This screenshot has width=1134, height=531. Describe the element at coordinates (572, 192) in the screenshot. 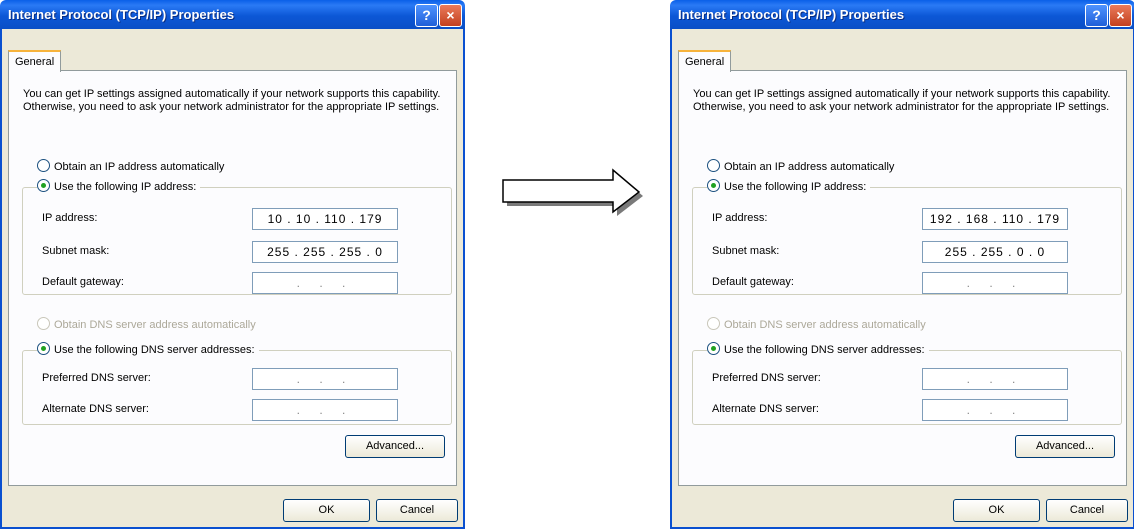

I see `right-arrow-icon` at that location.